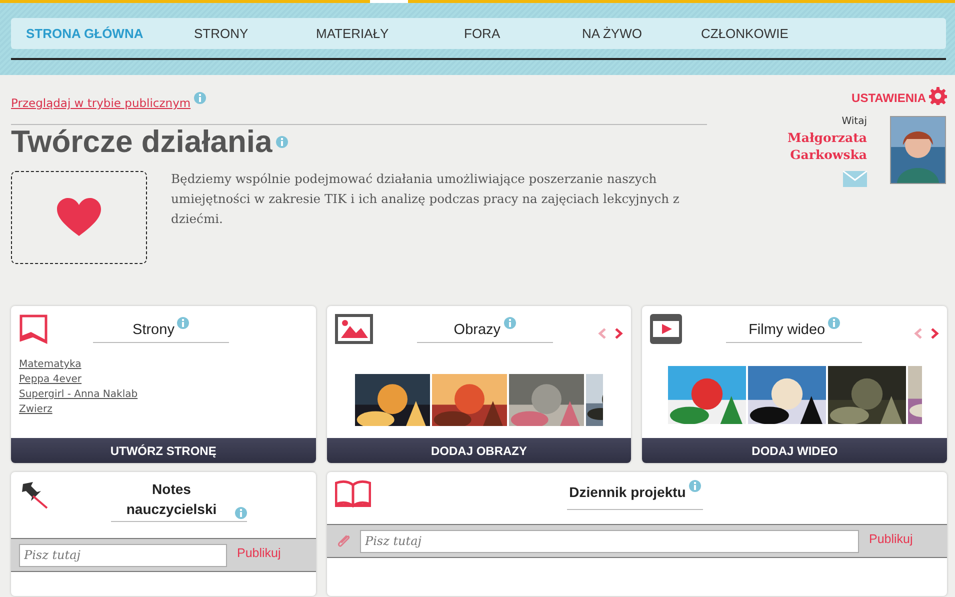  Describe the element at coordinates (641, 33) in the screenshot. I see `nav-tab: NA ŻYWO` at that location.